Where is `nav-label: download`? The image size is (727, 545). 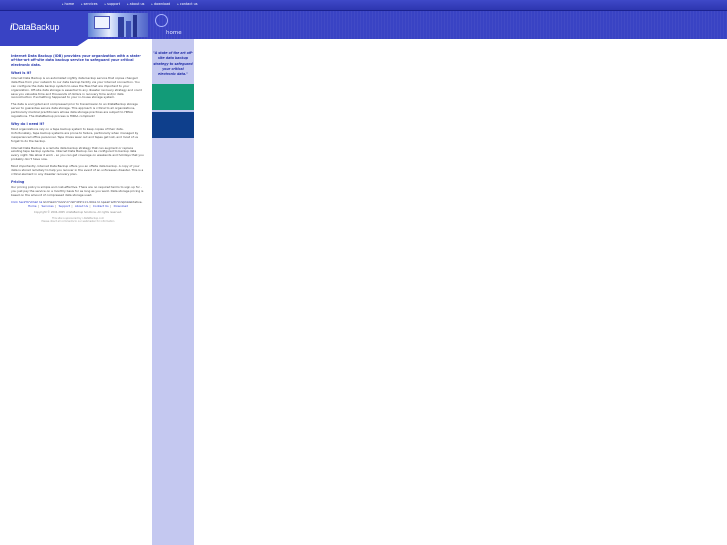
nav-label: download is located at coordinates (162, 4).